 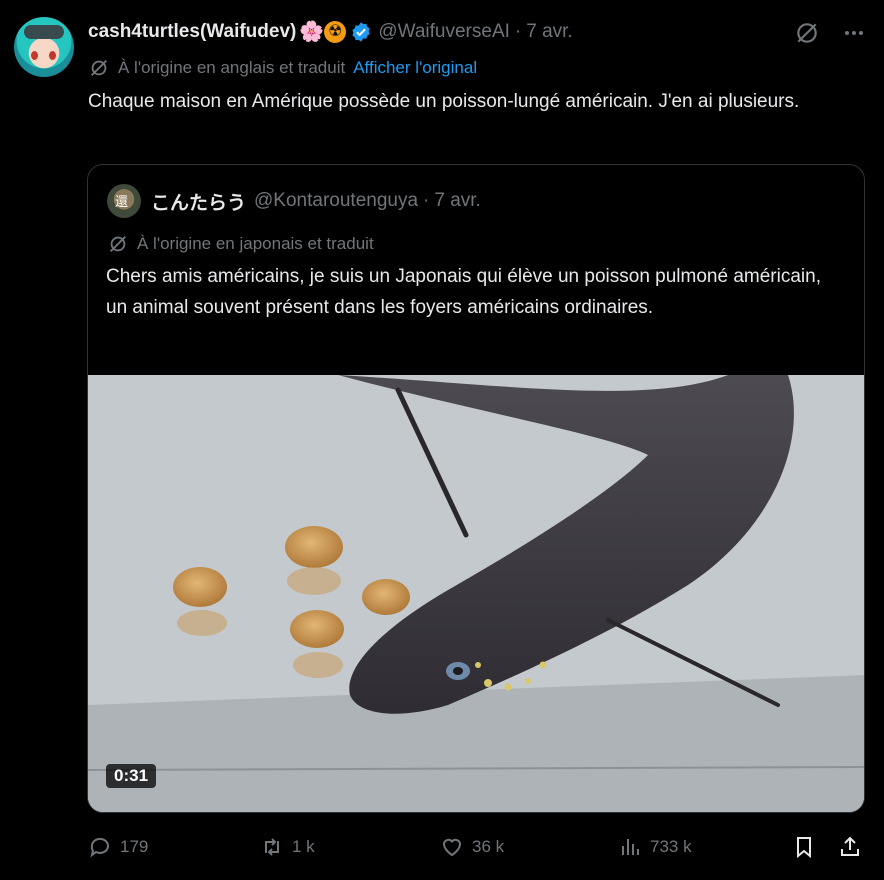 What do you see at coordinates (232, 67) in the screenshot?
I see `translation-note: À l'origine en anglais et traduit` at bounding box center [232, 67].